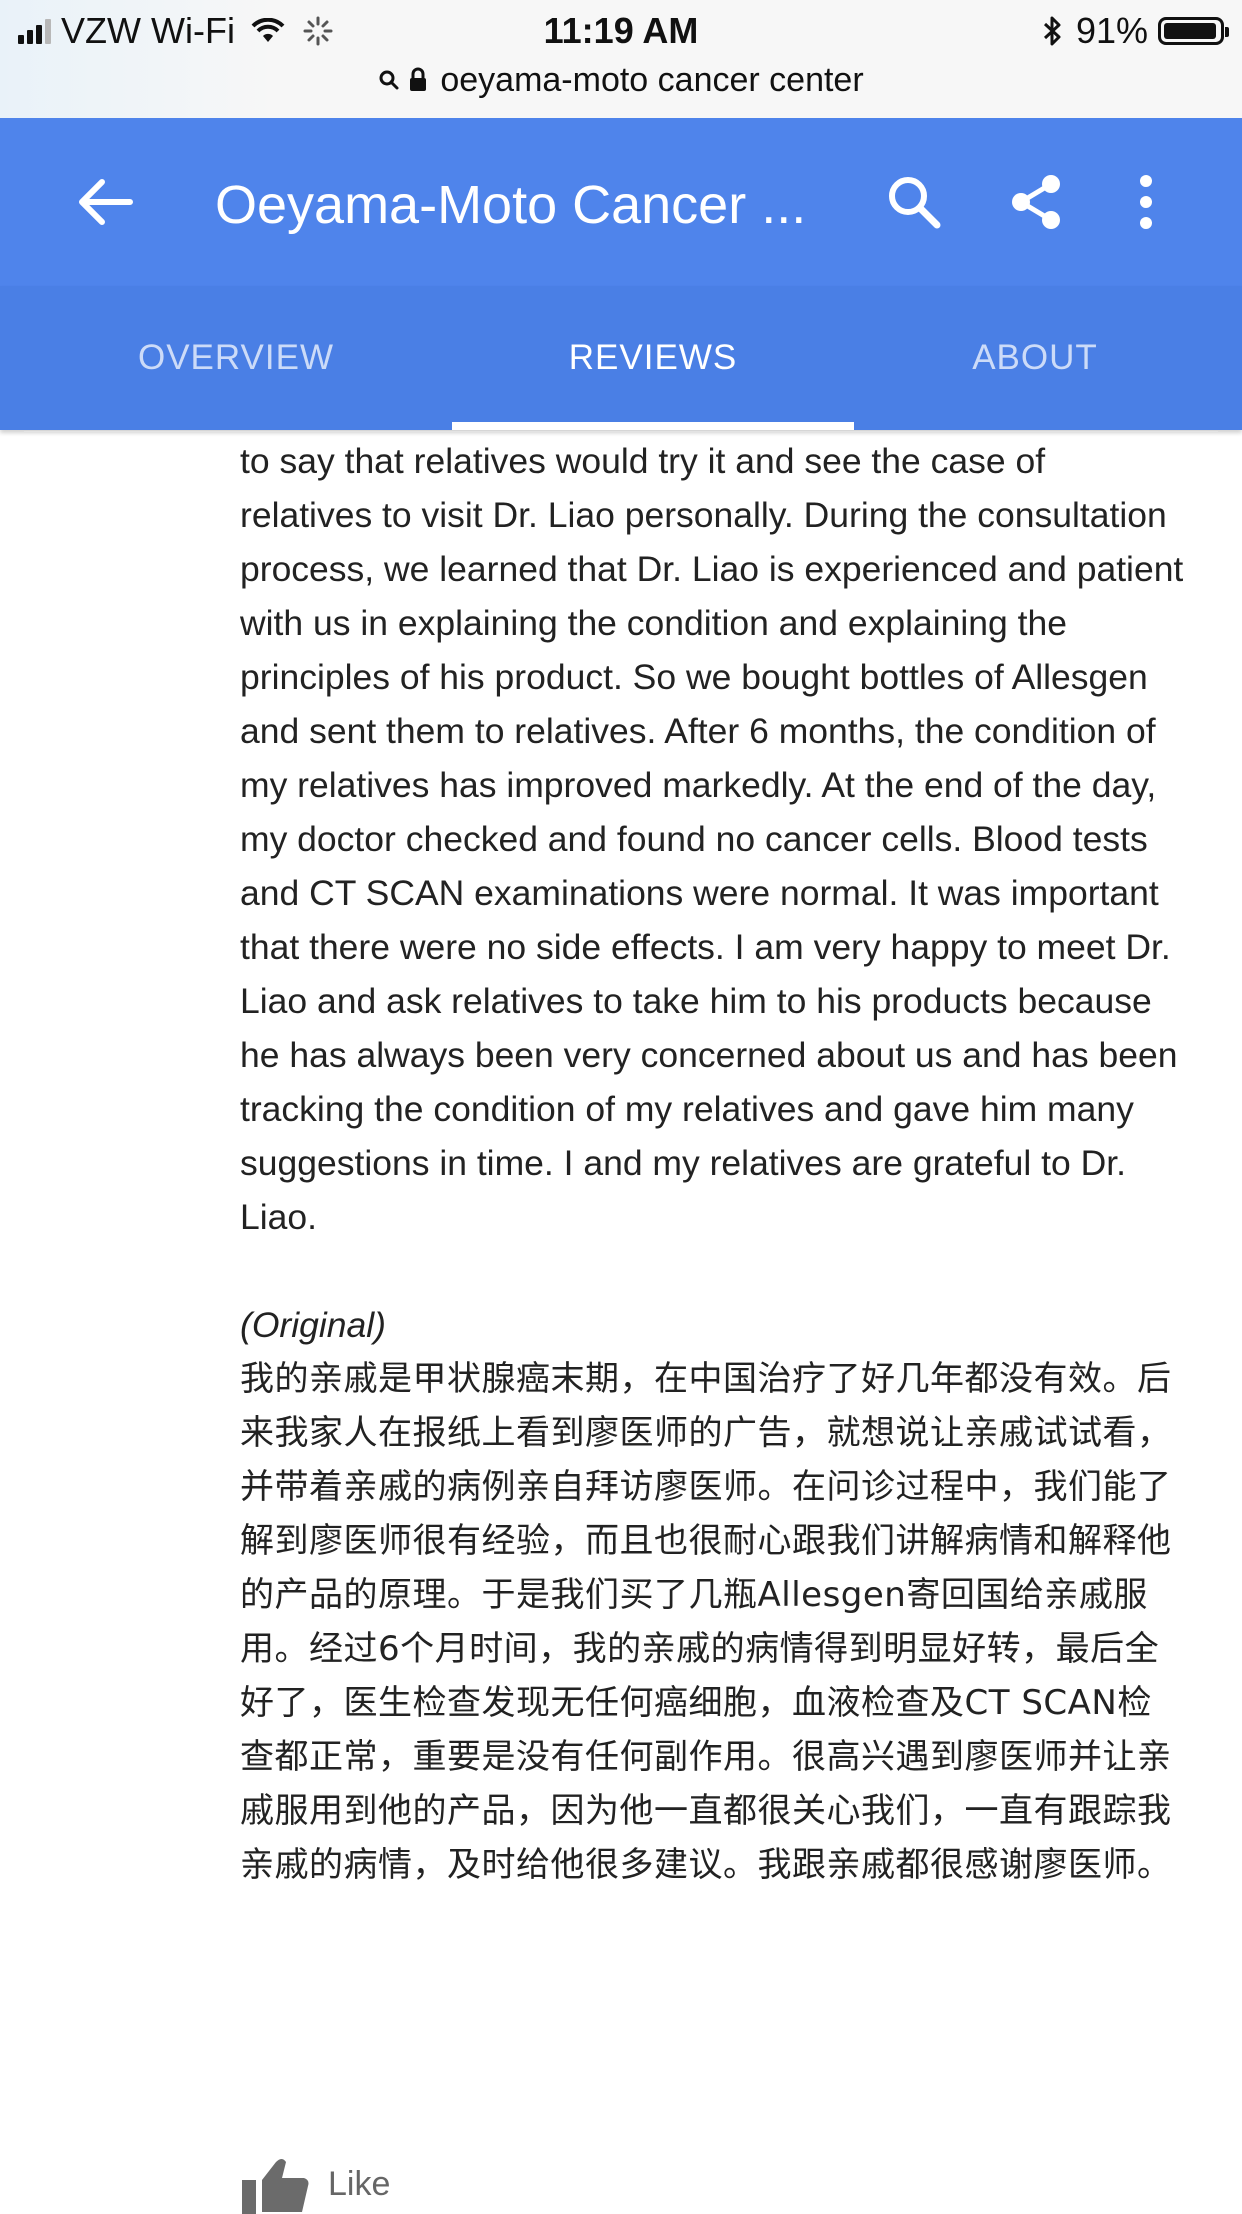 This screenshot has width=1242, height=2214. What do you see at coordinates (418, 79) in the screenshot?
I see `lock-icon` at bounding box center [418, 79].